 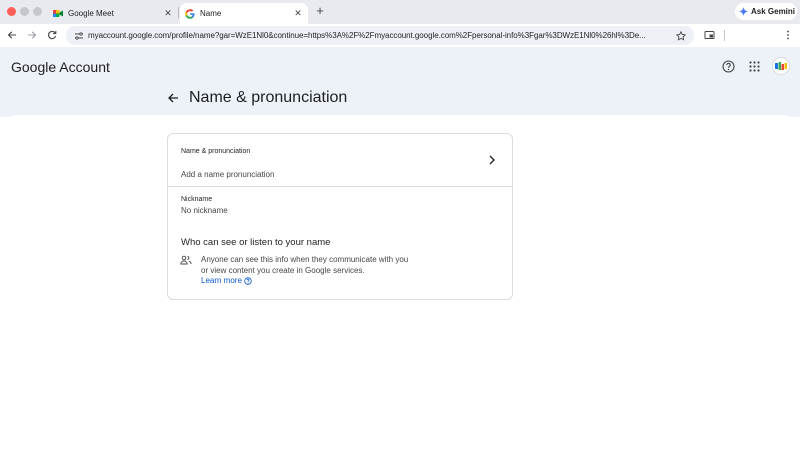 What do you see at coordinates (34, 67) in the screenshot?
I see `brand-google: Google` at bounding box center [34, 67].